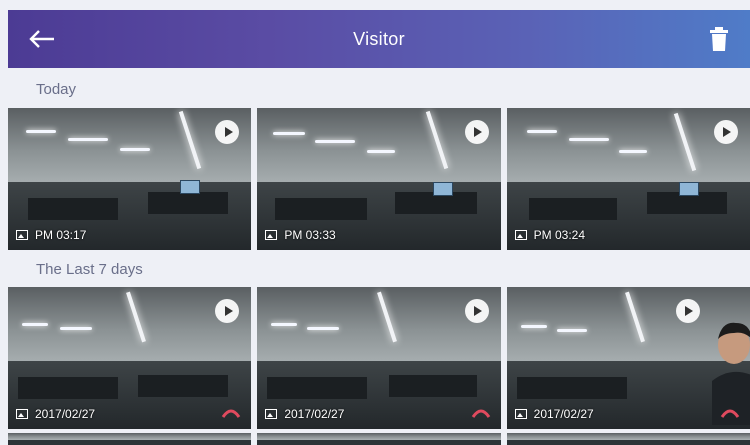 The width and height of the screenshot is (750, 445). I want to click on thumbnail-caption: PM 03:24, so click(550, 235).